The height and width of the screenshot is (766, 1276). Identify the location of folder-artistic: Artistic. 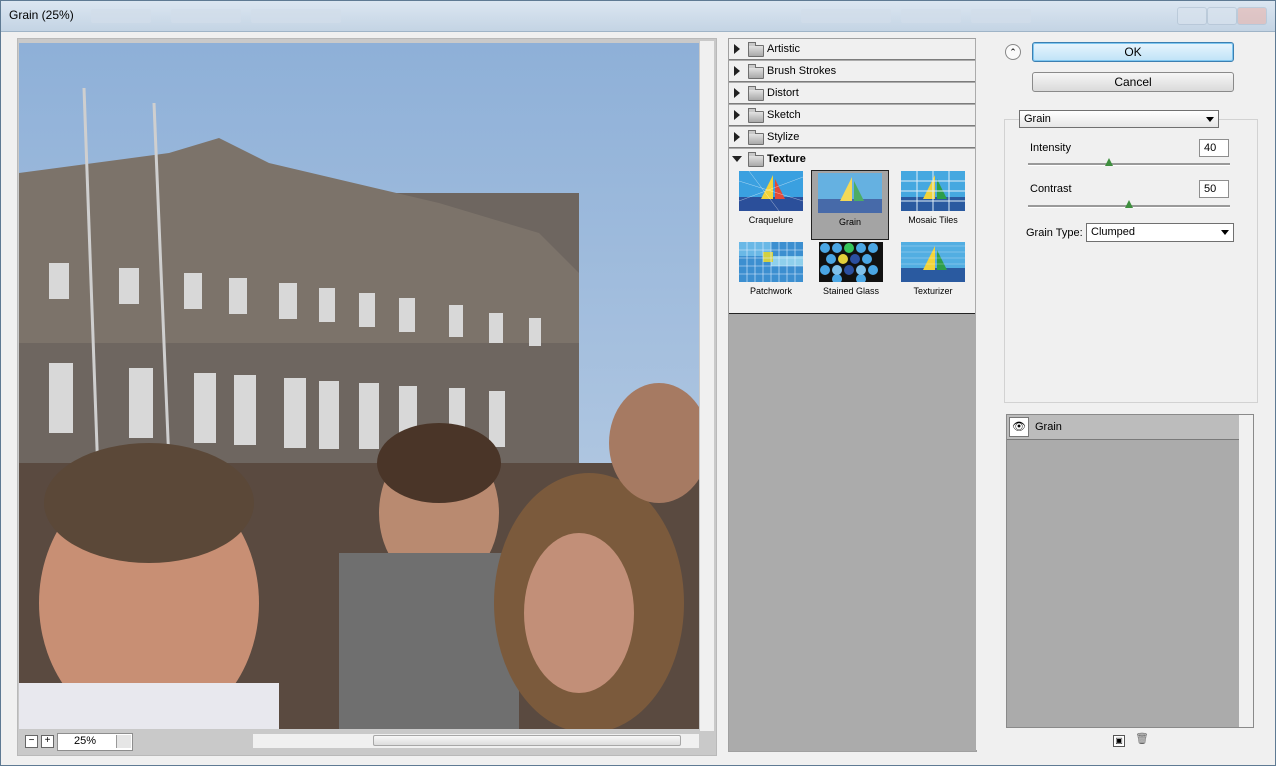
(852, 49).